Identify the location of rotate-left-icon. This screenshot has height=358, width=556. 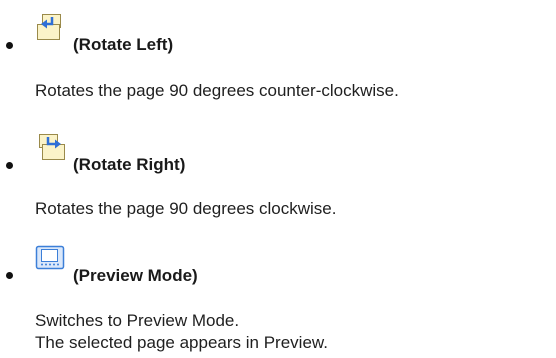
(51, 27).